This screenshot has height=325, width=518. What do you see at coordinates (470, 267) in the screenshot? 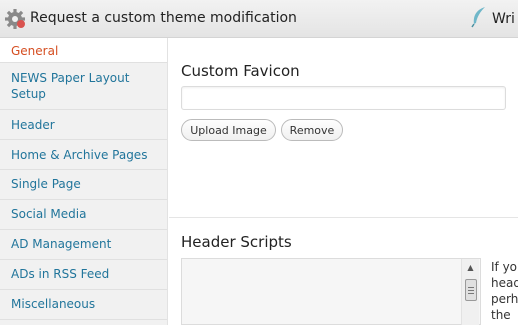
I see `scroll-up-icon: ▲` at bounding box center [470, 267].